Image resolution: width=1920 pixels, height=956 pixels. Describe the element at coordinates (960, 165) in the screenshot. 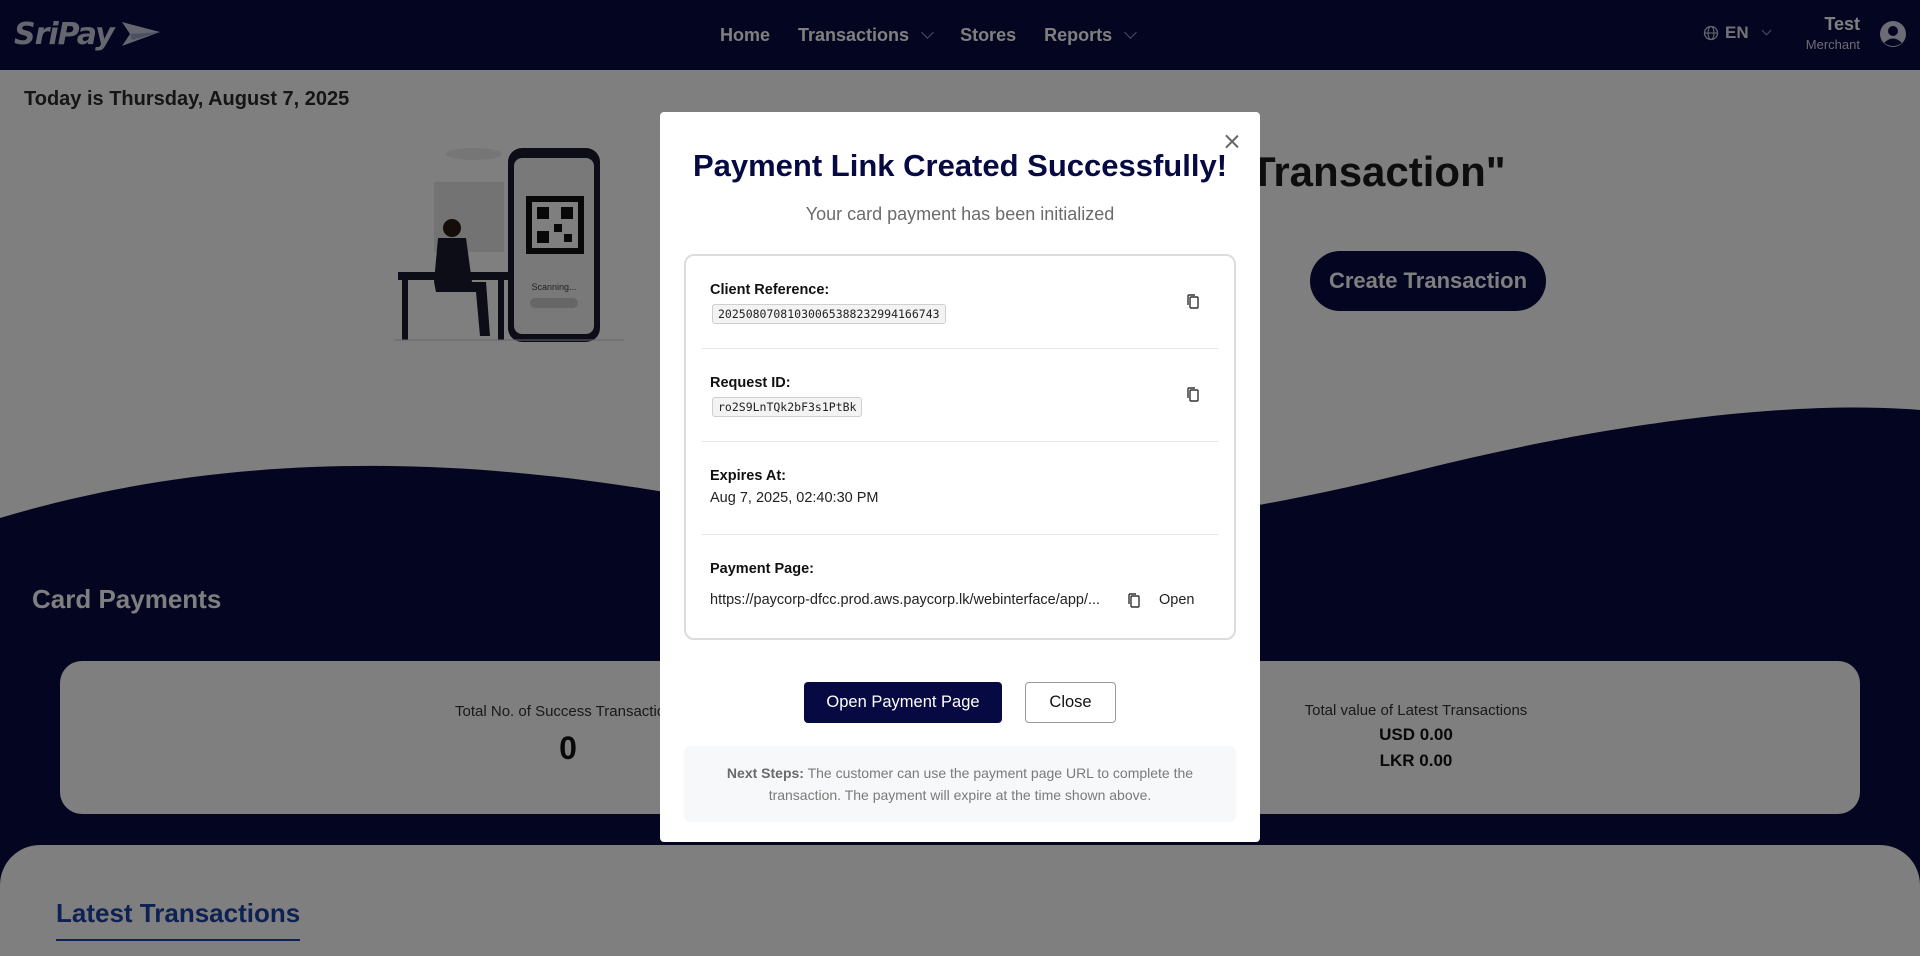

I see `modal-title: Payment Link Created Successfully!` at that location.